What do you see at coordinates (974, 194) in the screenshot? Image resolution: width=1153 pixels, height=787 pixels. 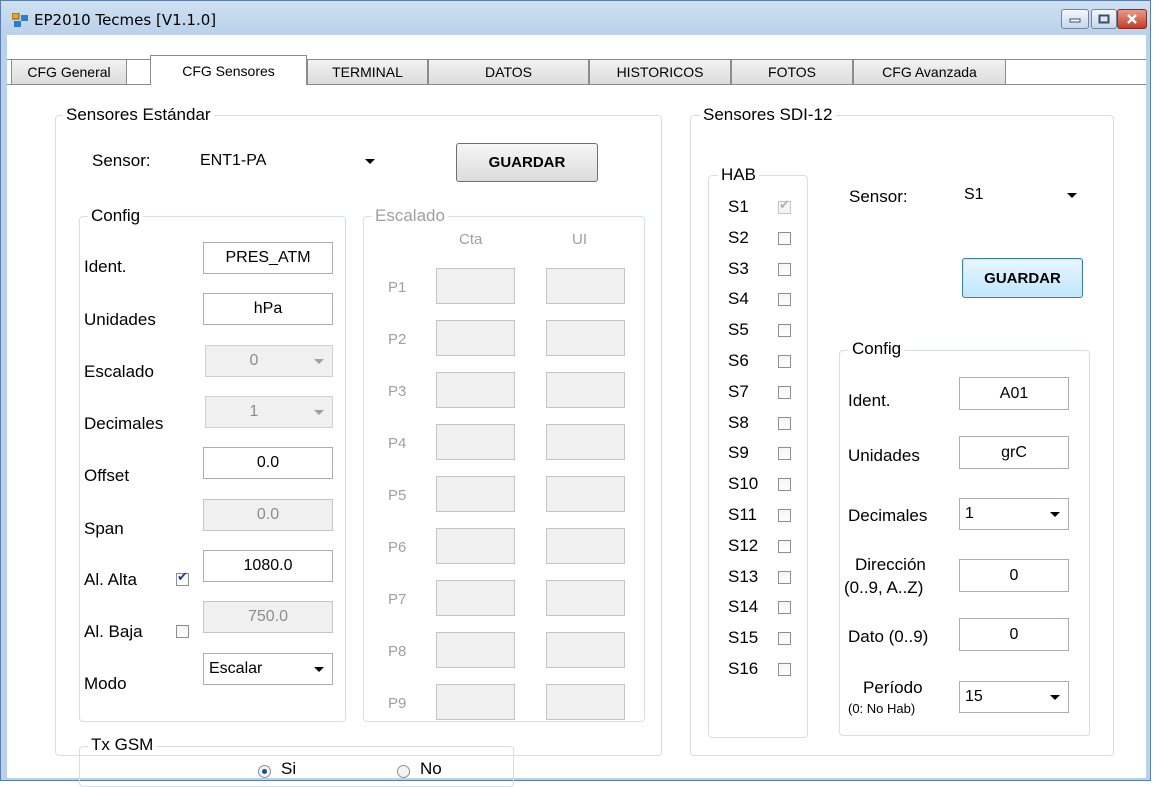 I see `sdi-sensor-value: S1` at bounding box center [974, 194].